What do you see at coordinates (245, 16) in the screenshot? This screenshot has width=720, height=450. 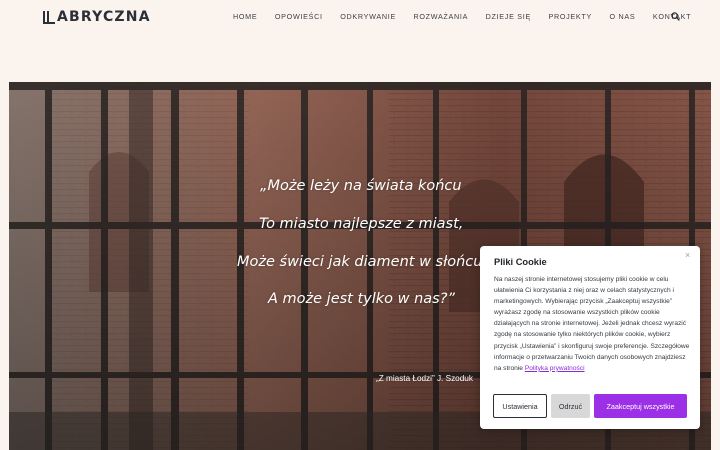 I see `nav-home: HOME` at bounding box center [245, 16].